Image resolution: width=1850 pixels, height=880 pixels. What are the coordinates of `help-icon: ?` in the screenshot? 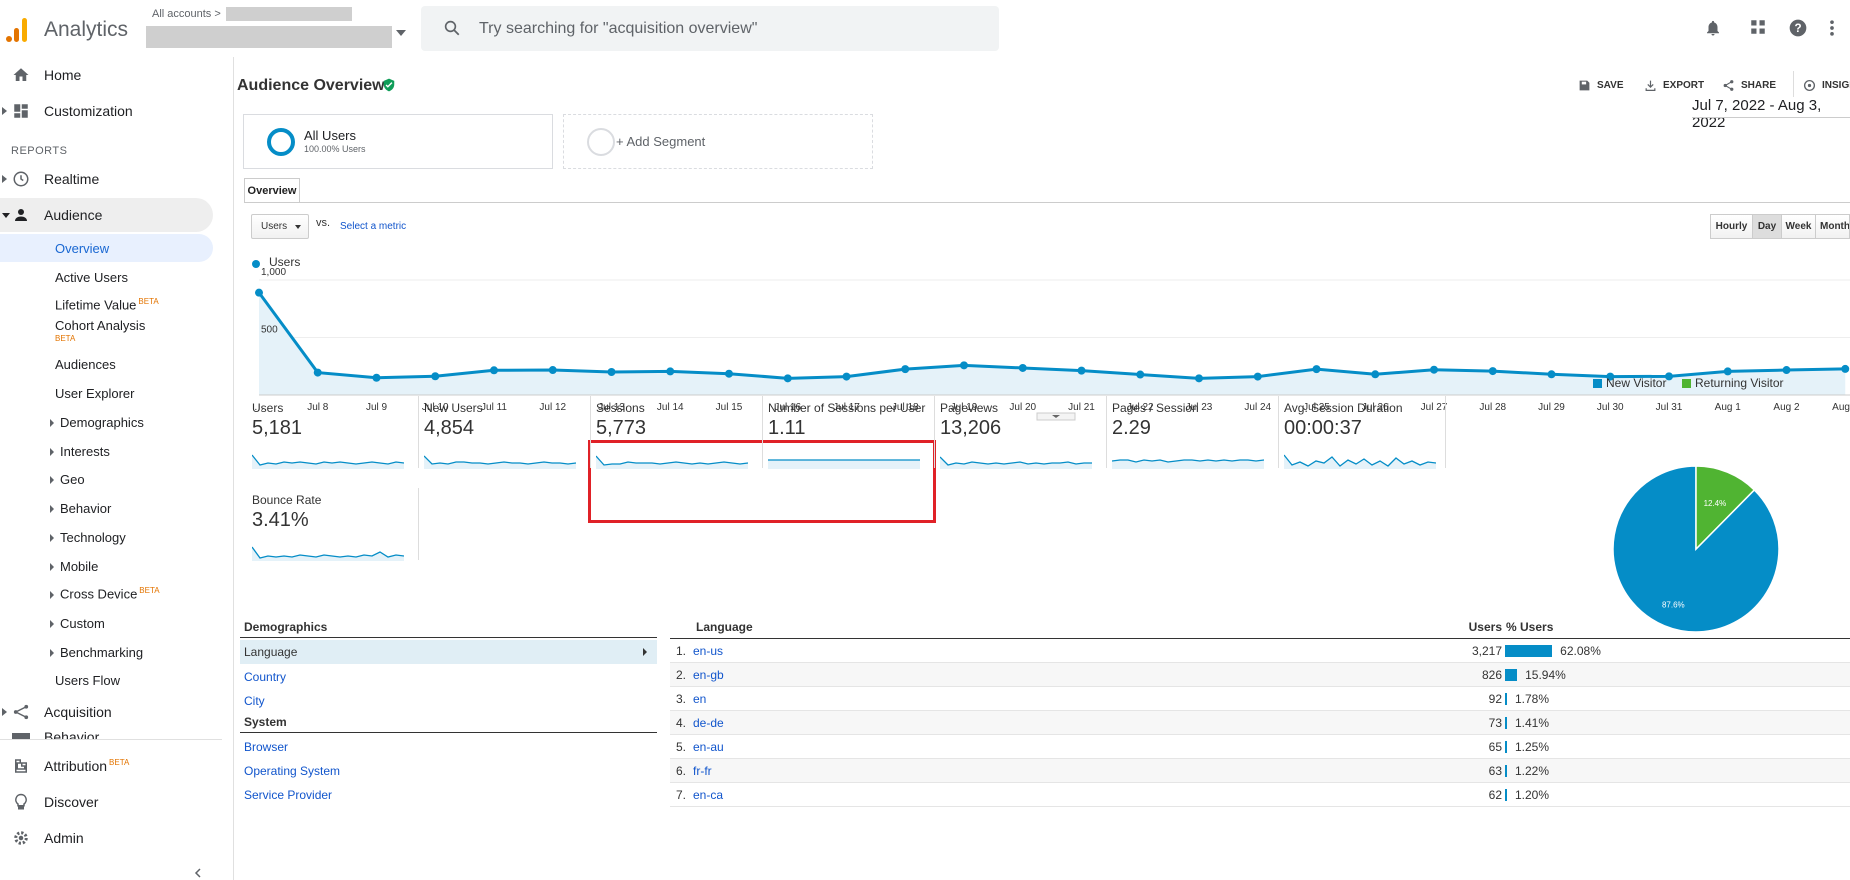 It's located at (1798, 28).